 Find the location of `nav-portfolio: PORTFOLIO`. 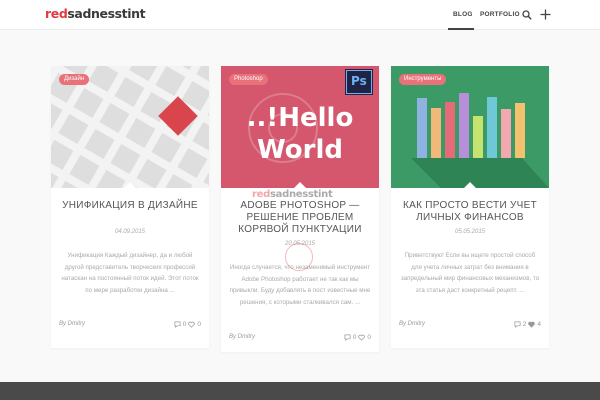

nav-portfolio: PORTFOLIO is located at coordinates (500, 14).